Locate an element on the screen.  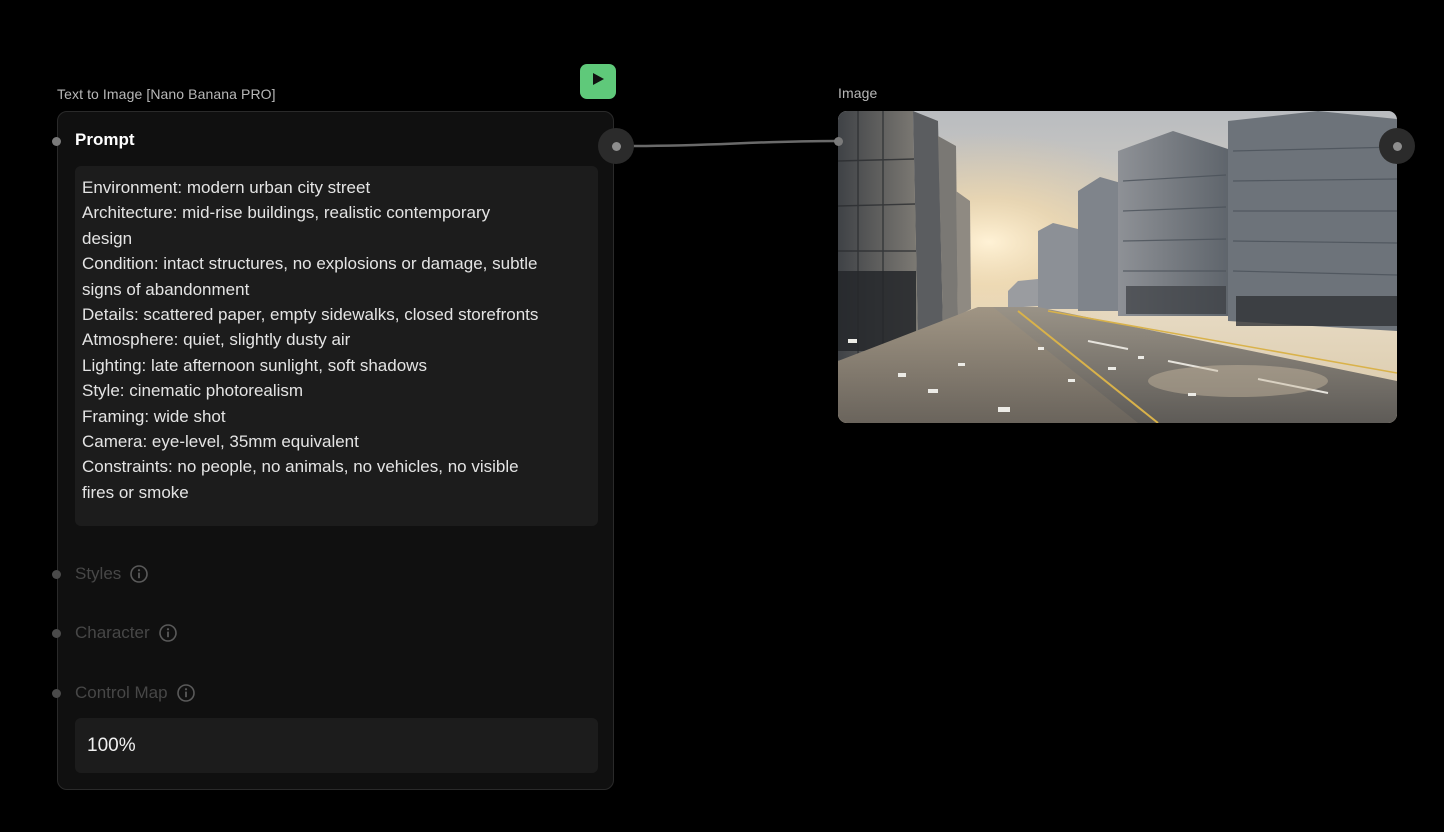
image-output-port is located at coordinates (1397, 146).